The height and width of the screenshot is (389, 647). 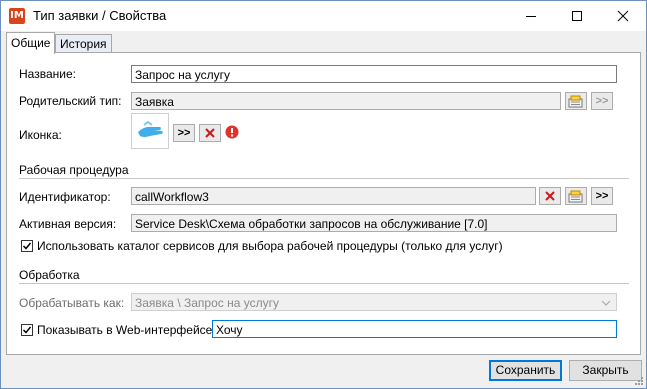 I want to click on process-as-value: Заявка \ Запрос на услугу, so click(x=207, y=303).